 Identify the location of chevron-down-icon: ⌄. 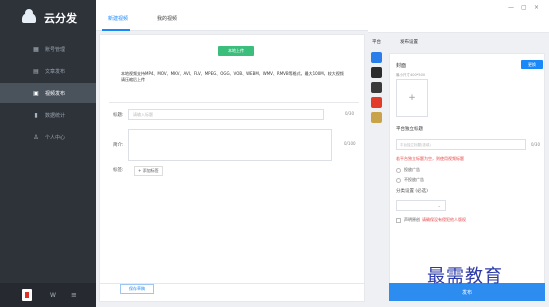
(439, 205).